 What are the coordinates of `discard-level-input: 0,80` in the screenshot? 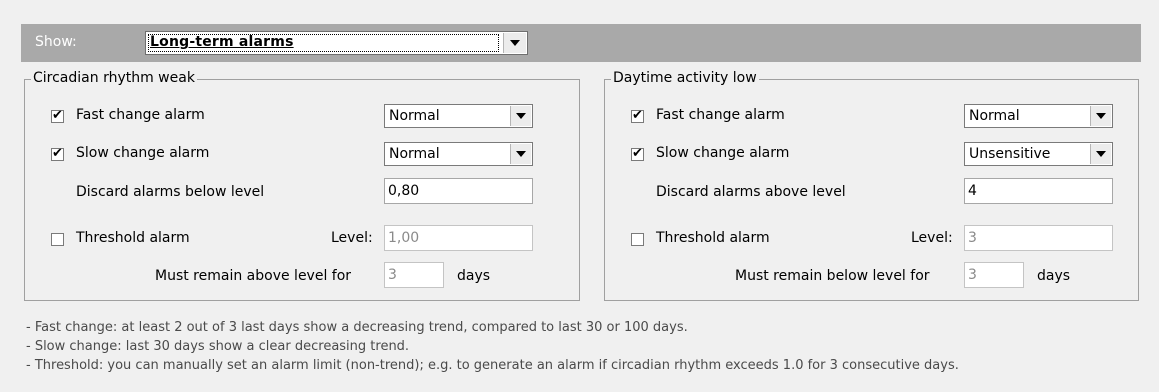 It's located at (458, 191).